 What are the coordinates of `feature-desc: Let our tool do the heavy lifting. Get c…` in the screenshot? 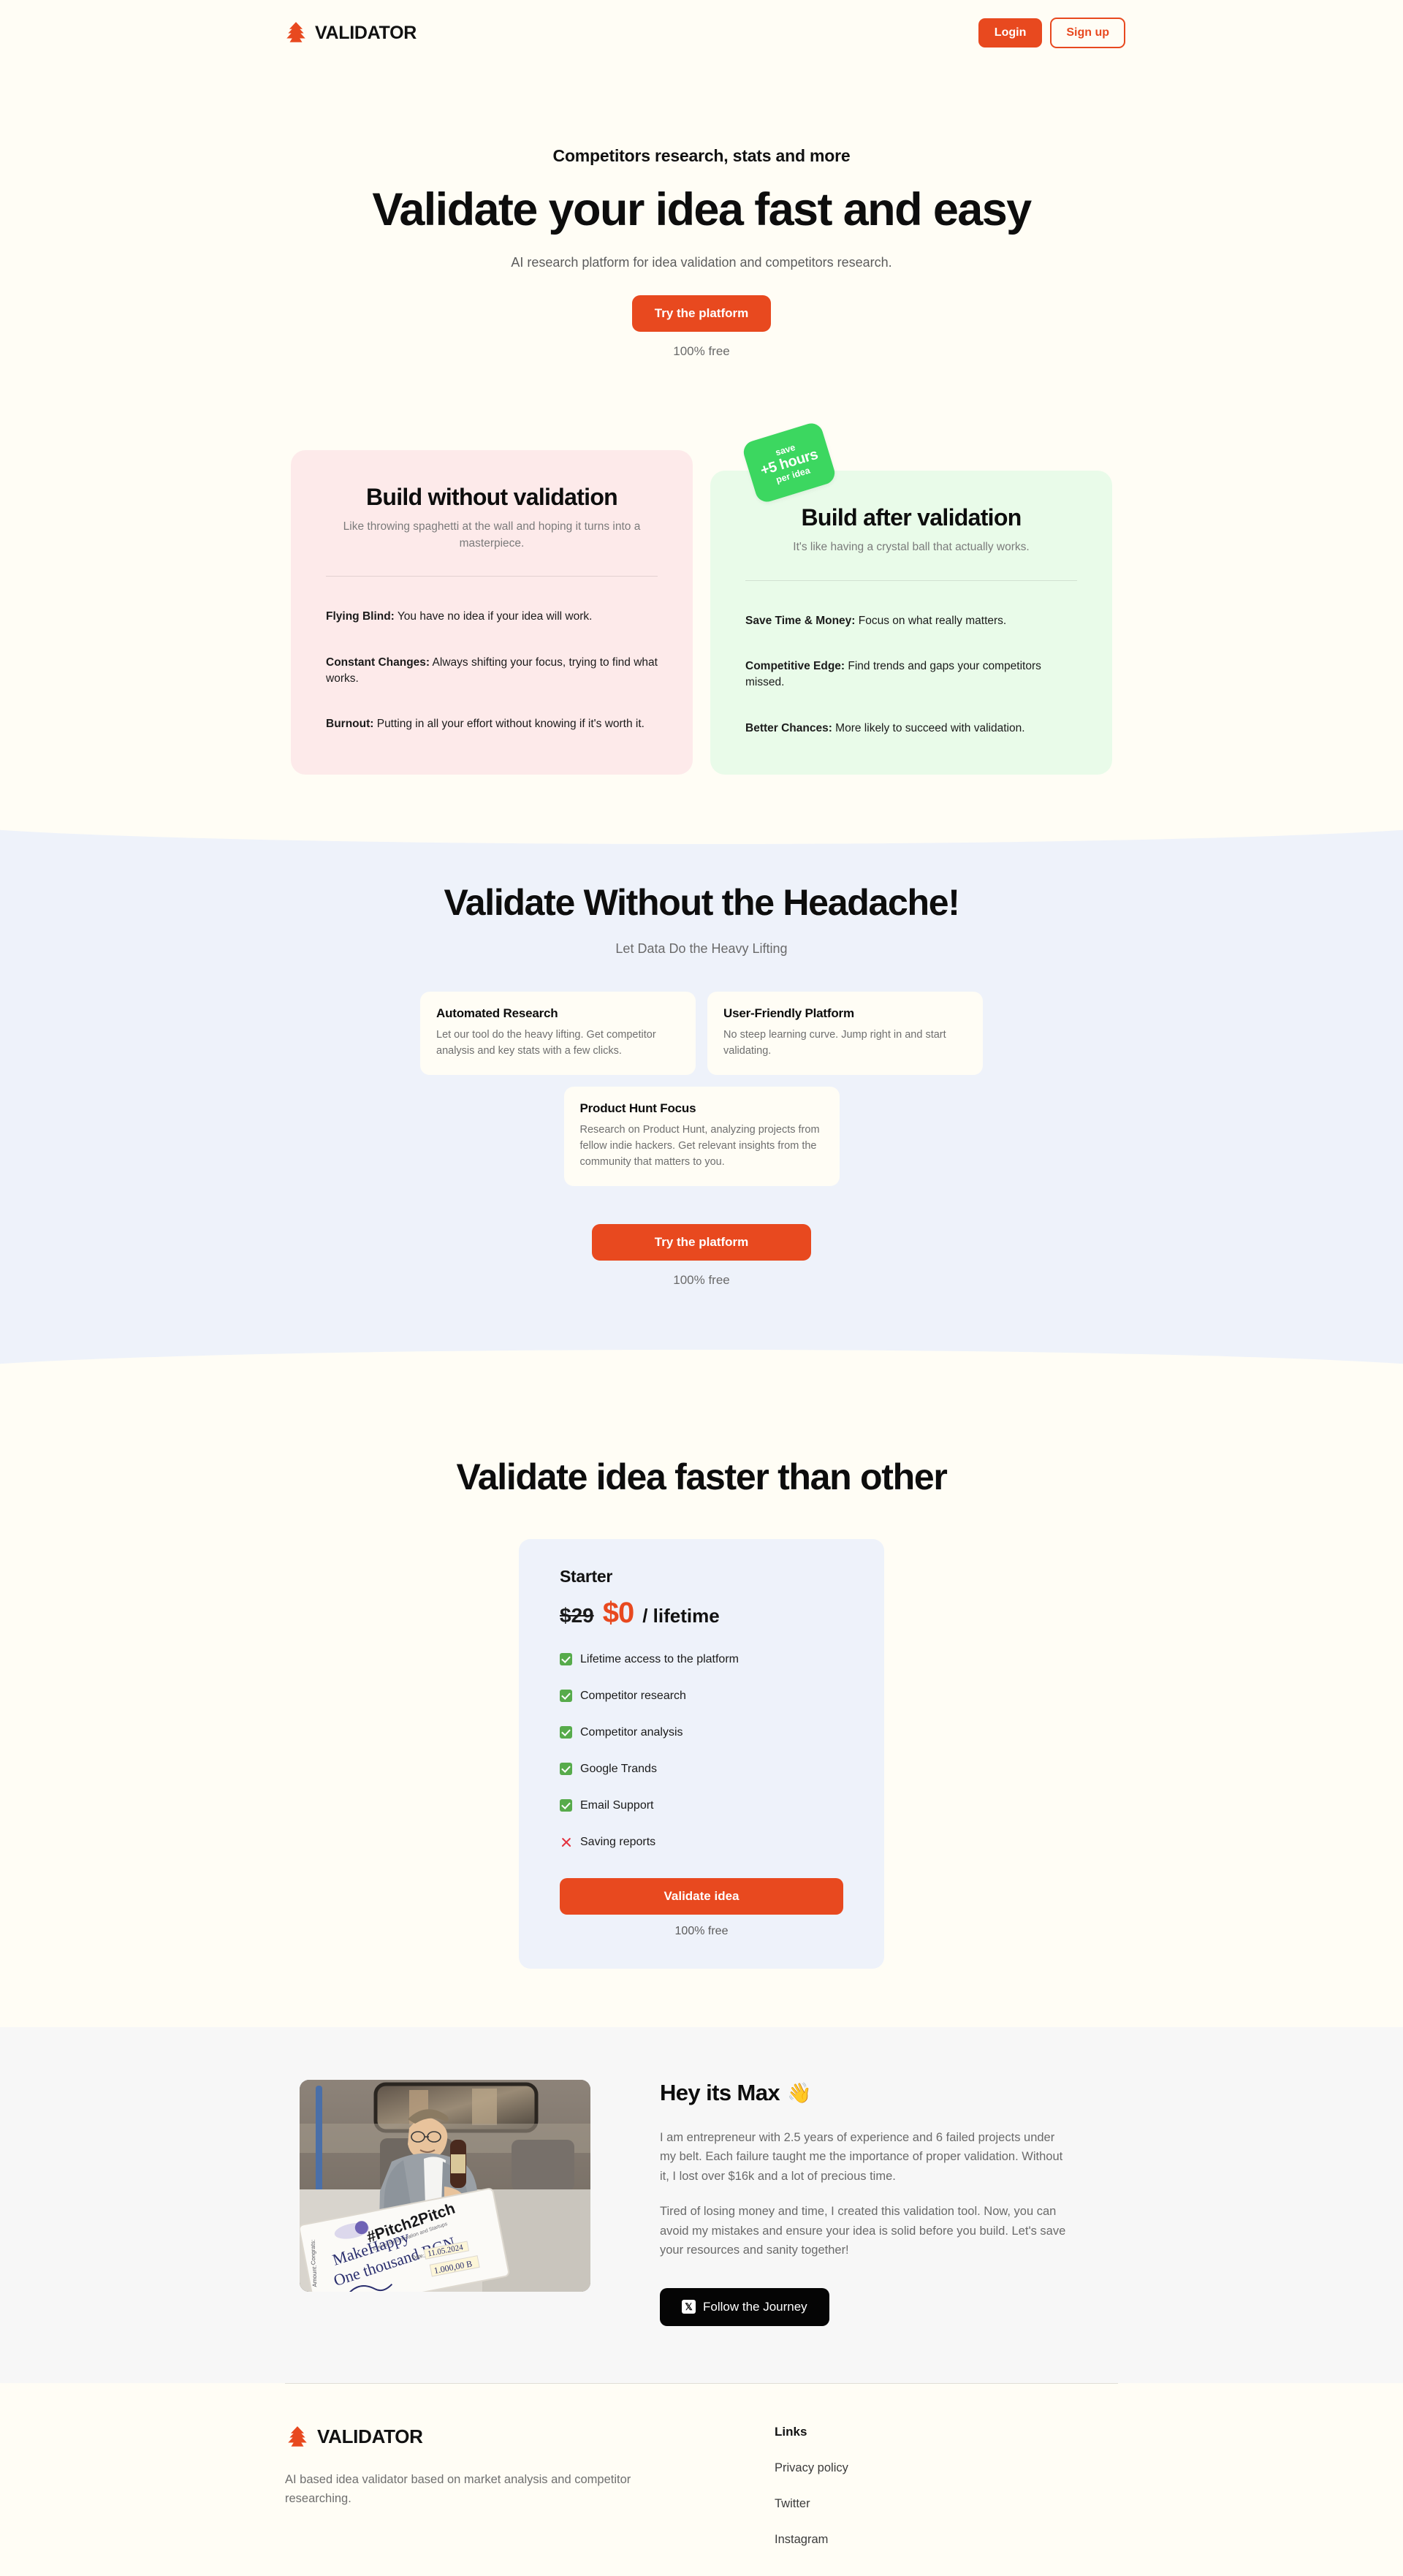 It's located at (558, 1043).